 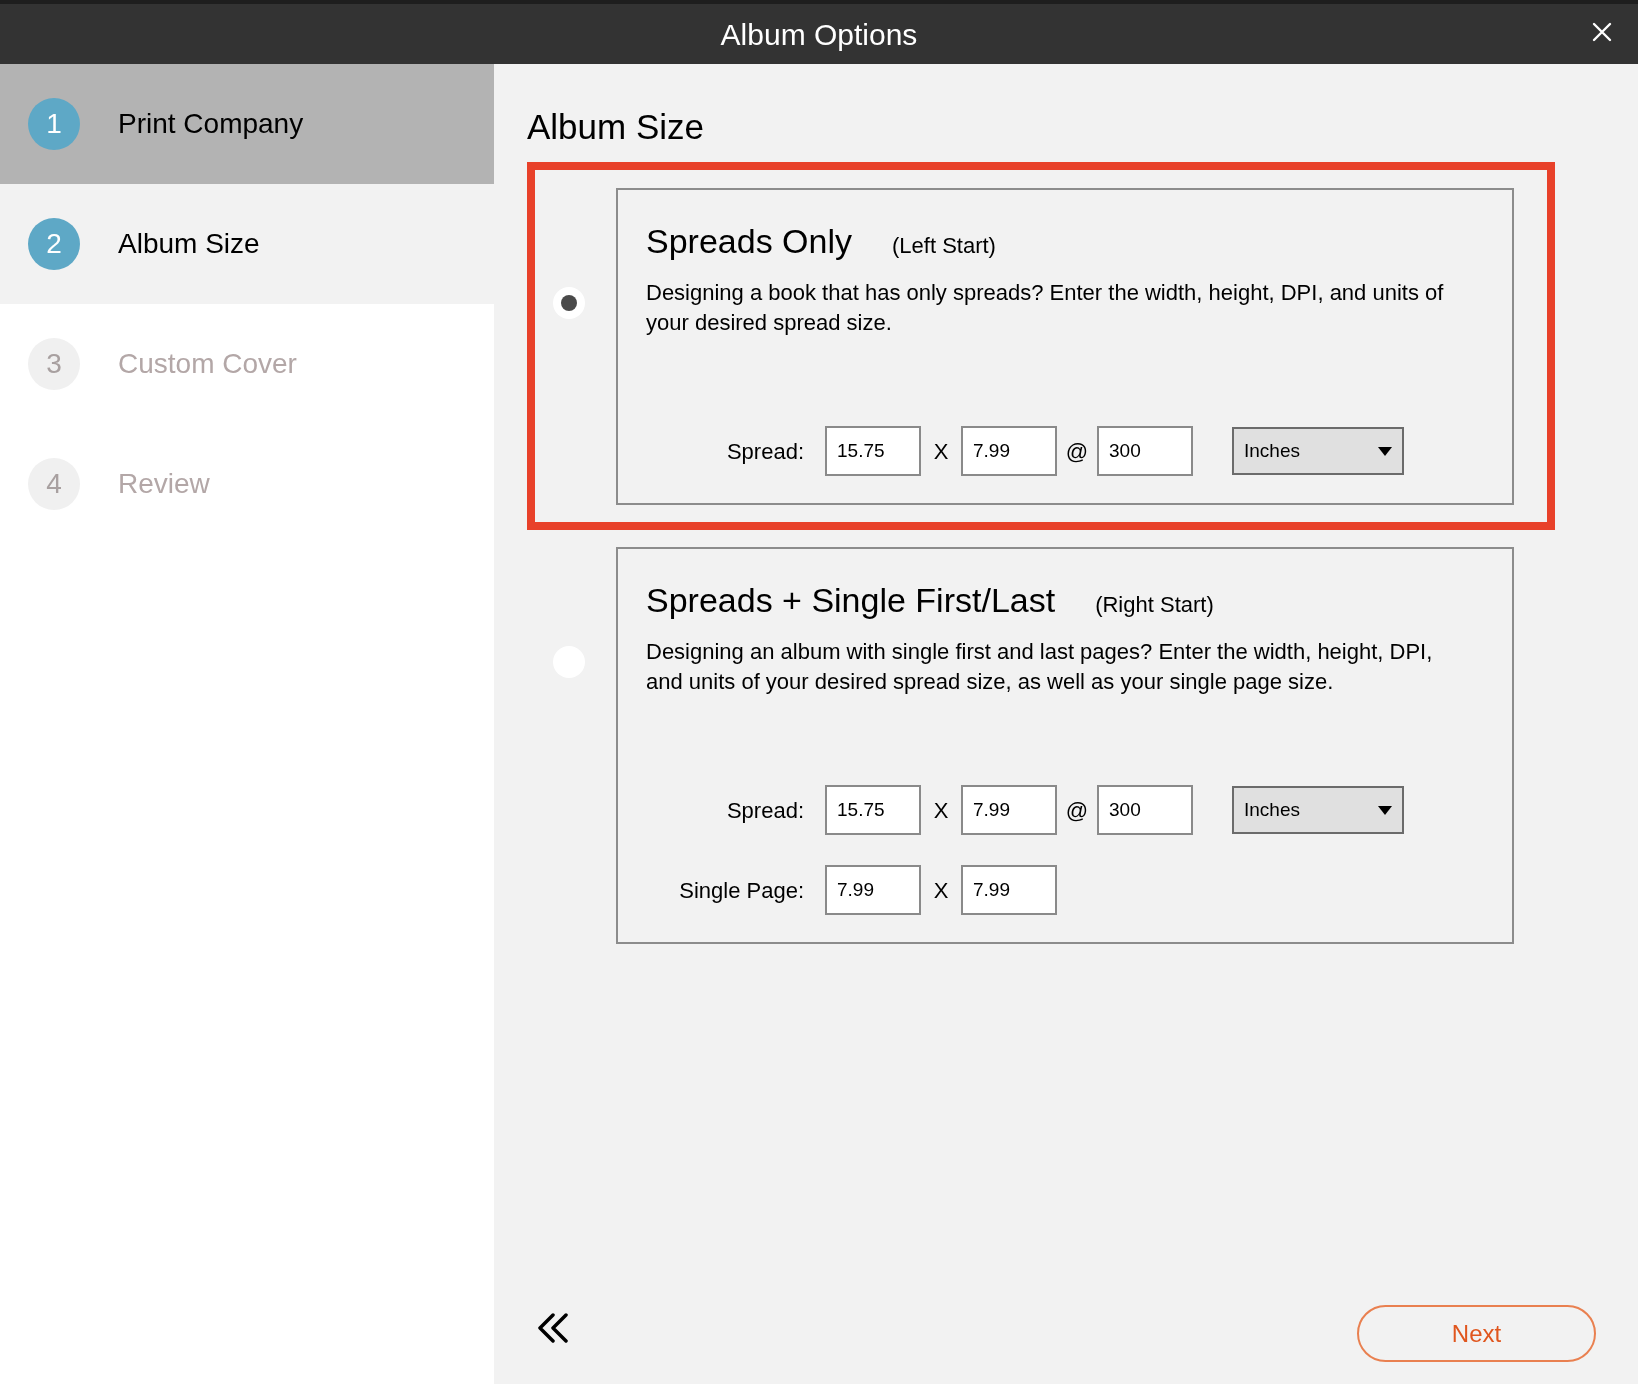 What do you see at coordinates (211, 124) in the screenshot?
I see `step-label: Print Company` at bounding box center [211, 124].